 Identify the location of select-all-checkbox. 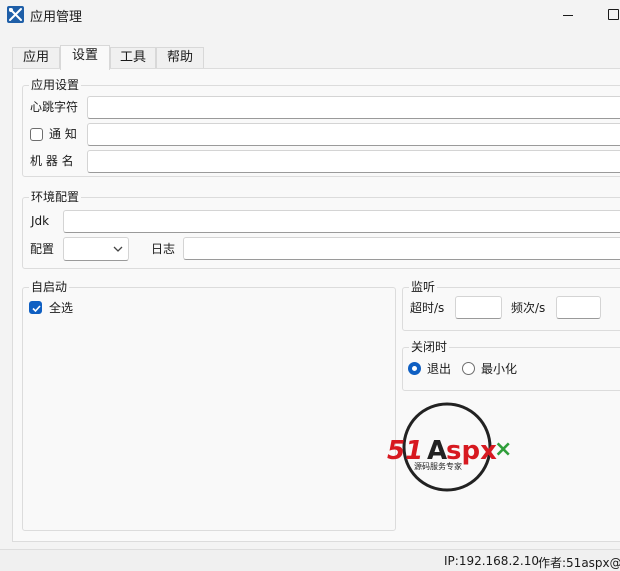
(35, 307).